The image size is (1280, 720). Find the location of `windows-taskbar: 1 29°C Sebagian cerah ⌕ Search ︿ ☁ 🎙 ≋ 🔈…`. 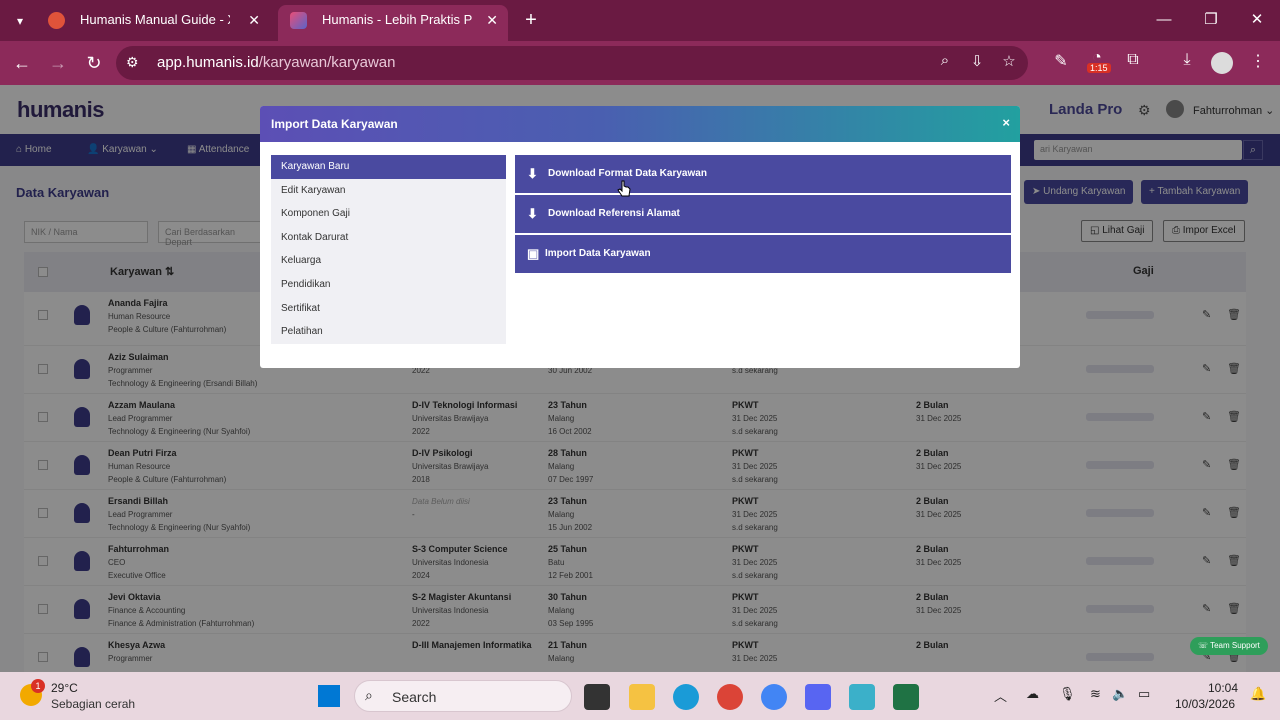

windows-taskbar: 1 29°C Sebagian cerah ⌕ Search ︿ ☁ 🎙 ≋ 🔈… is located at coordinates (640, 696).